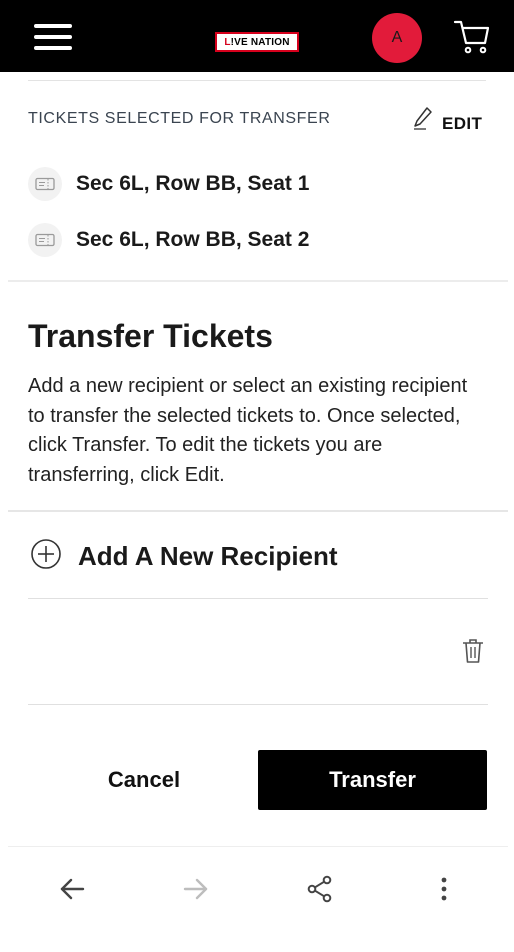 Image resolution: width=514 pixels, height=952 pixels. I want to click on edit-label: EDIT, so click(462, 123).